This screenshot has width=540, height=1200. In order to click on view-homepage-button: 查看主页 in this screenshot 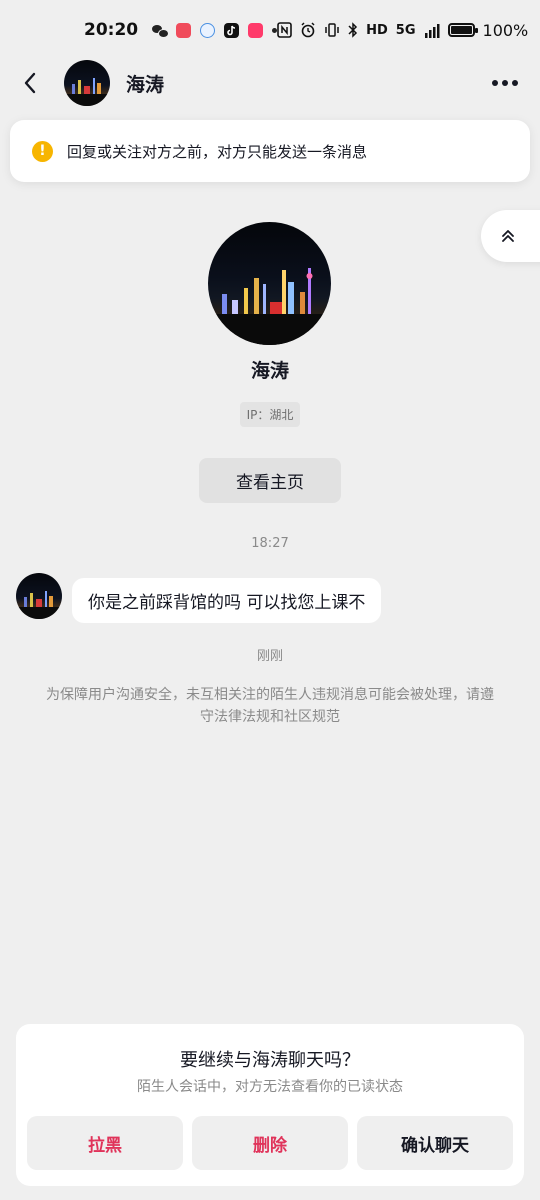, I will do `click(270, 480)`.